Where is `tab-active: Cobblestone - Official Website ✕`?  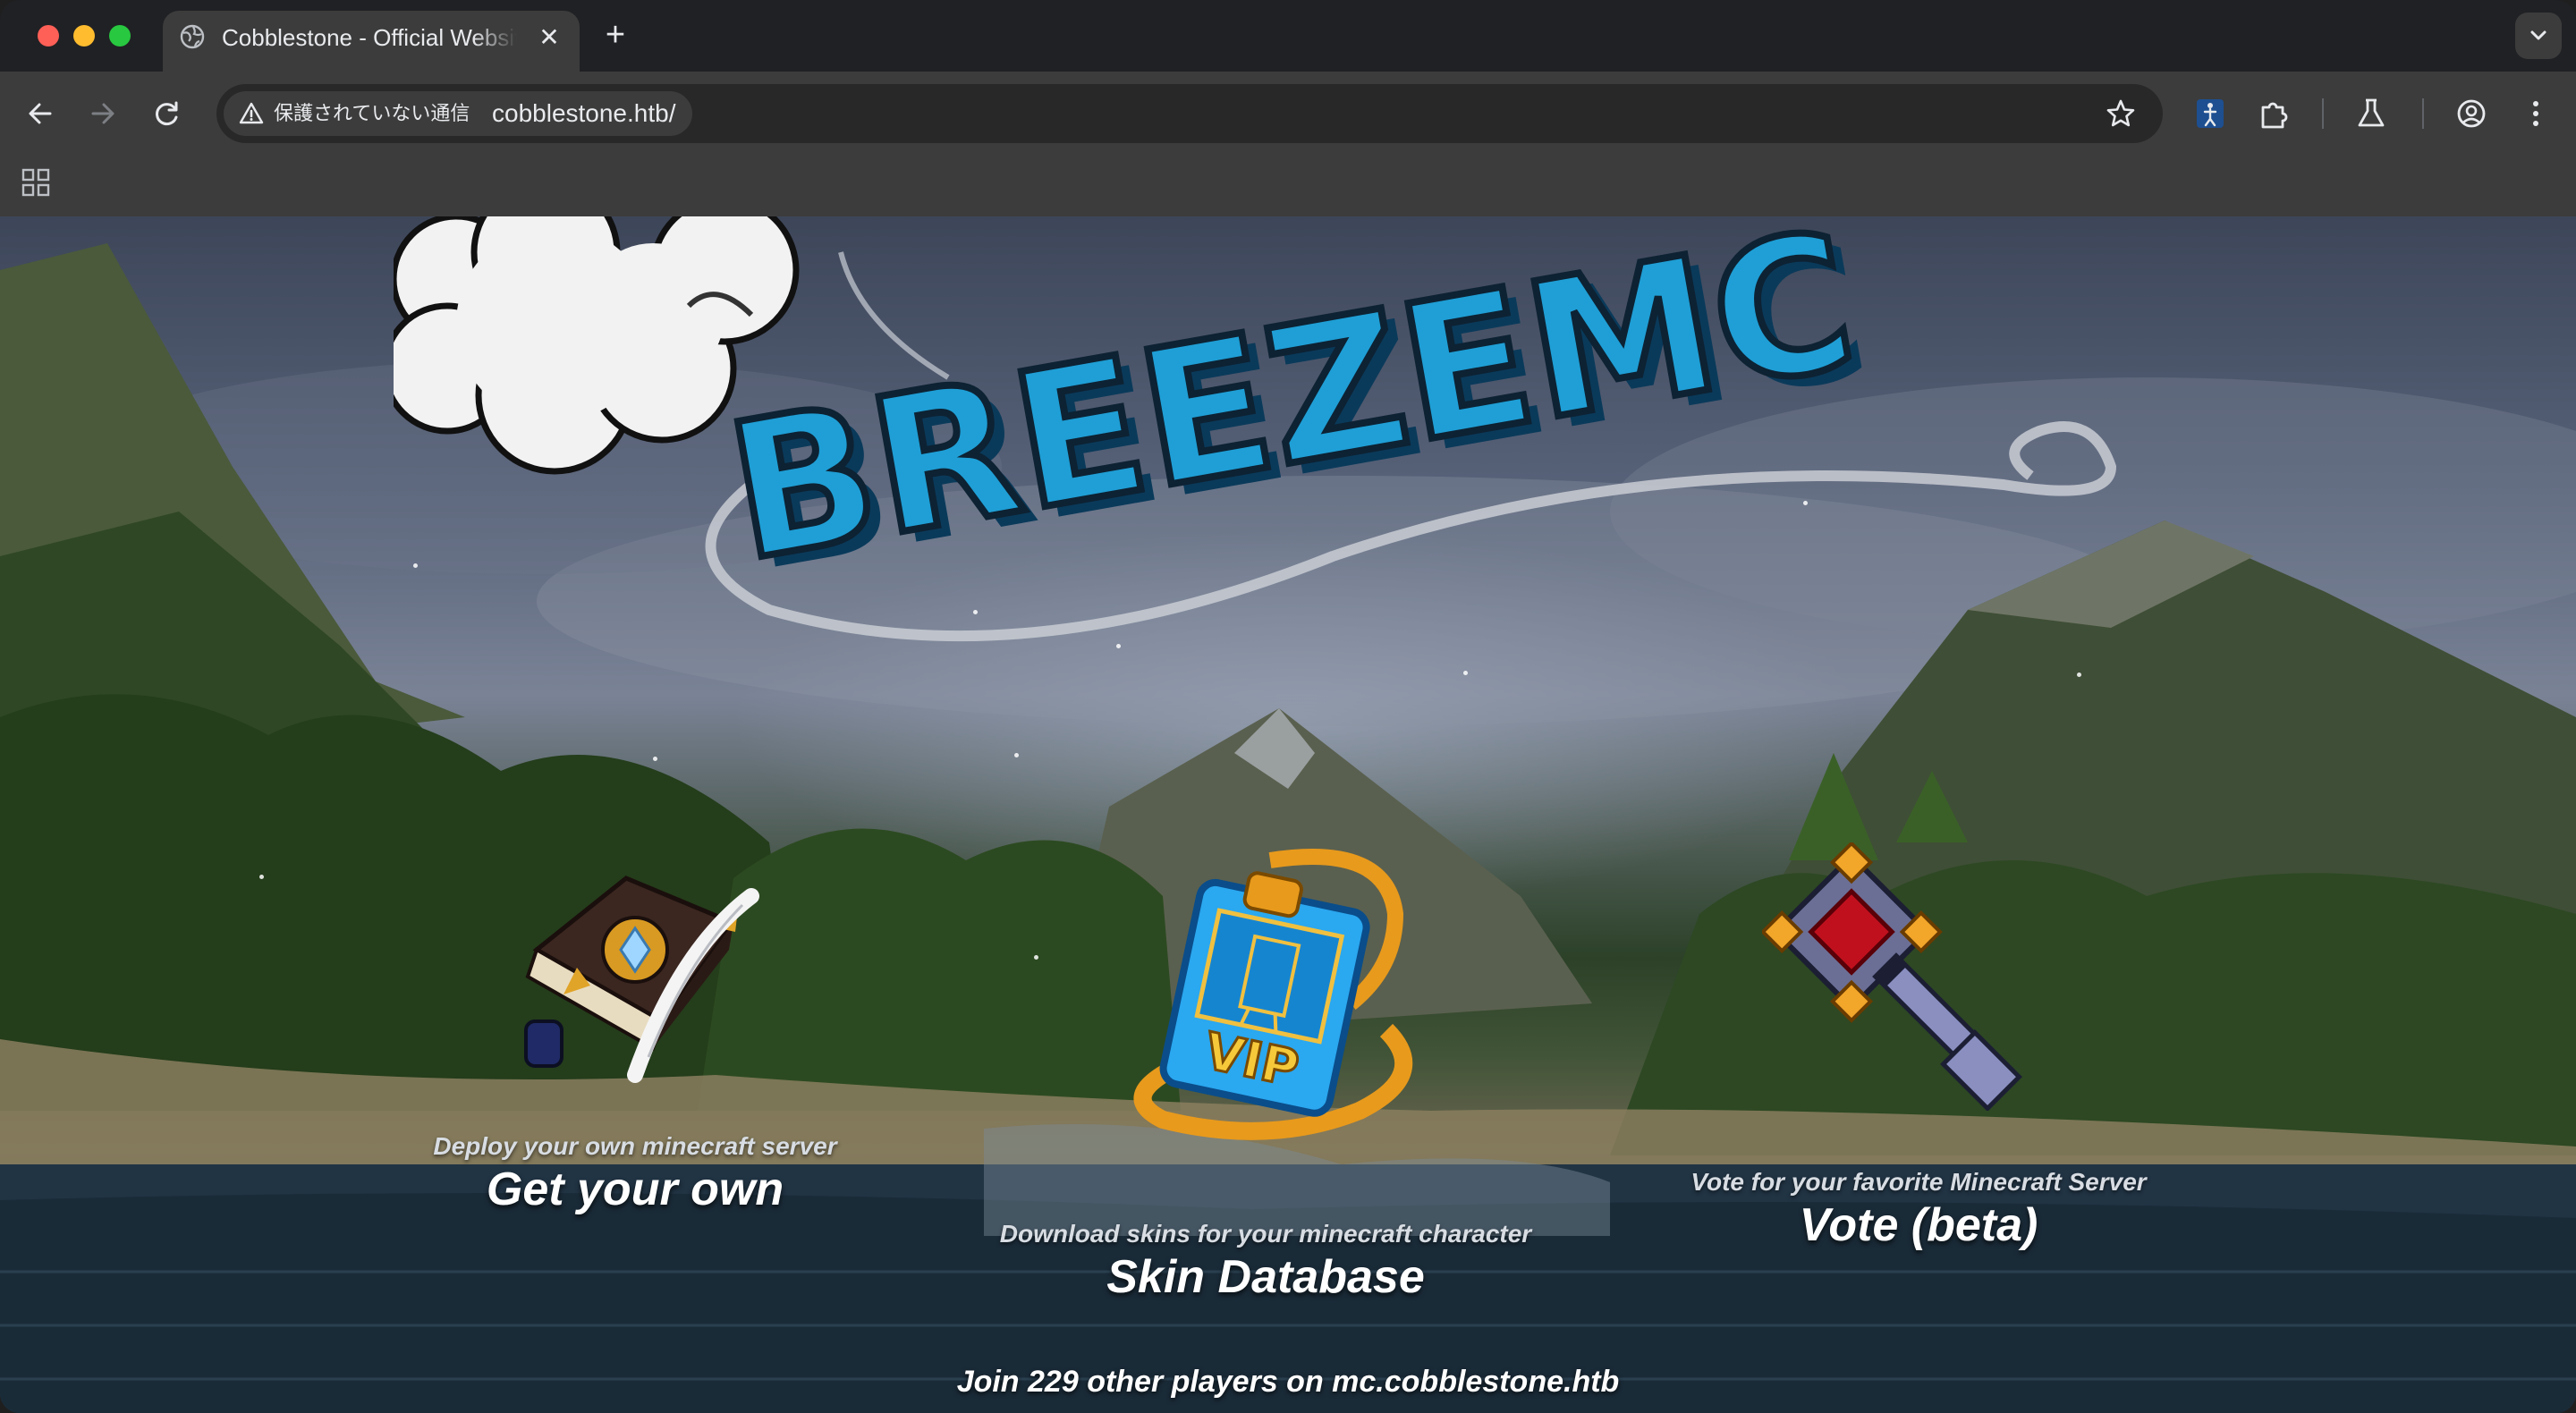
tab-active: Cobblestone - Official Website ✕ is located at coordinates (371, 41).